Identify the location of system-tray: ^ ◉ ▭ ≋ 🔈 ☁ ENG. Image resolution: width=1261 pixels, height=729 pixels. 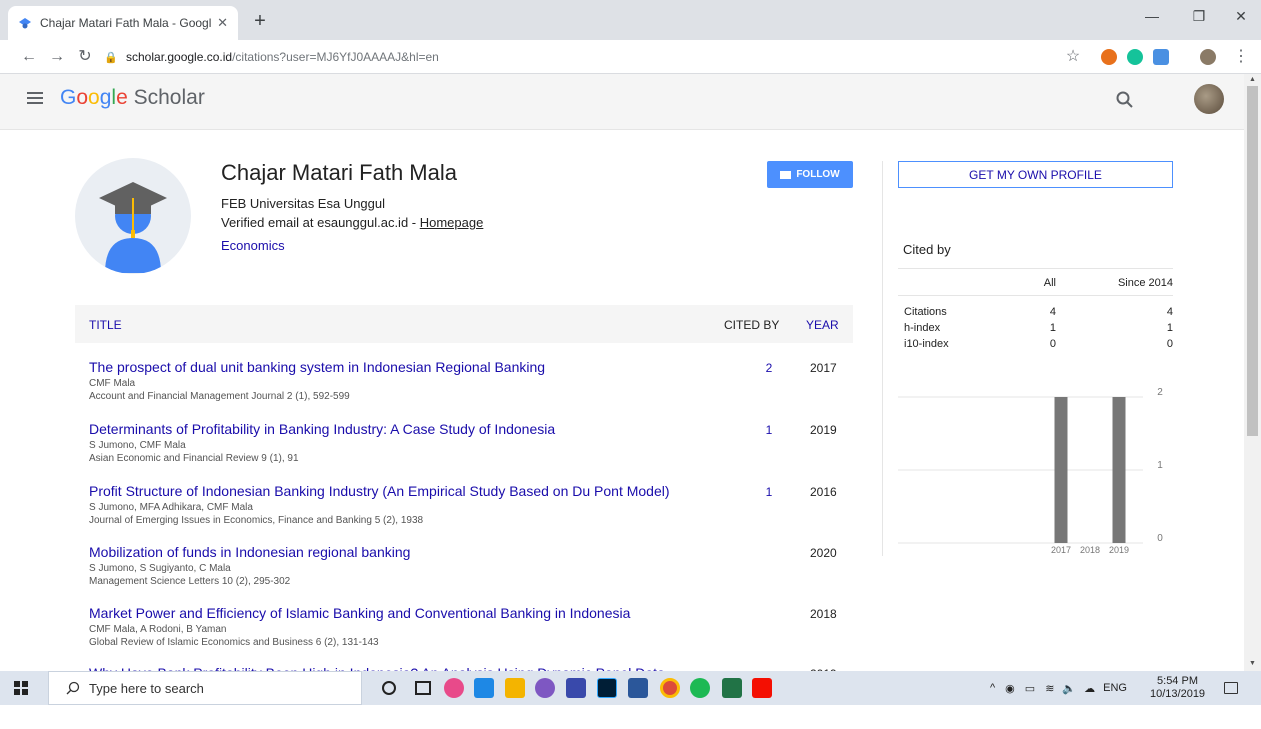
(1058, 688).